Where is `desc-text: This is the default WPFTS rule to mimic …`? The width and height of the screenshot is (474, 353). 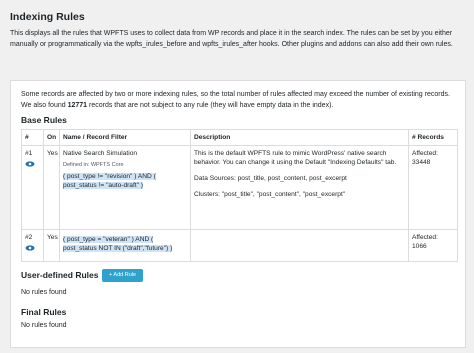
desc-text: This is the default WPFTS rule to mimic … is located at coordinates (295, 158).